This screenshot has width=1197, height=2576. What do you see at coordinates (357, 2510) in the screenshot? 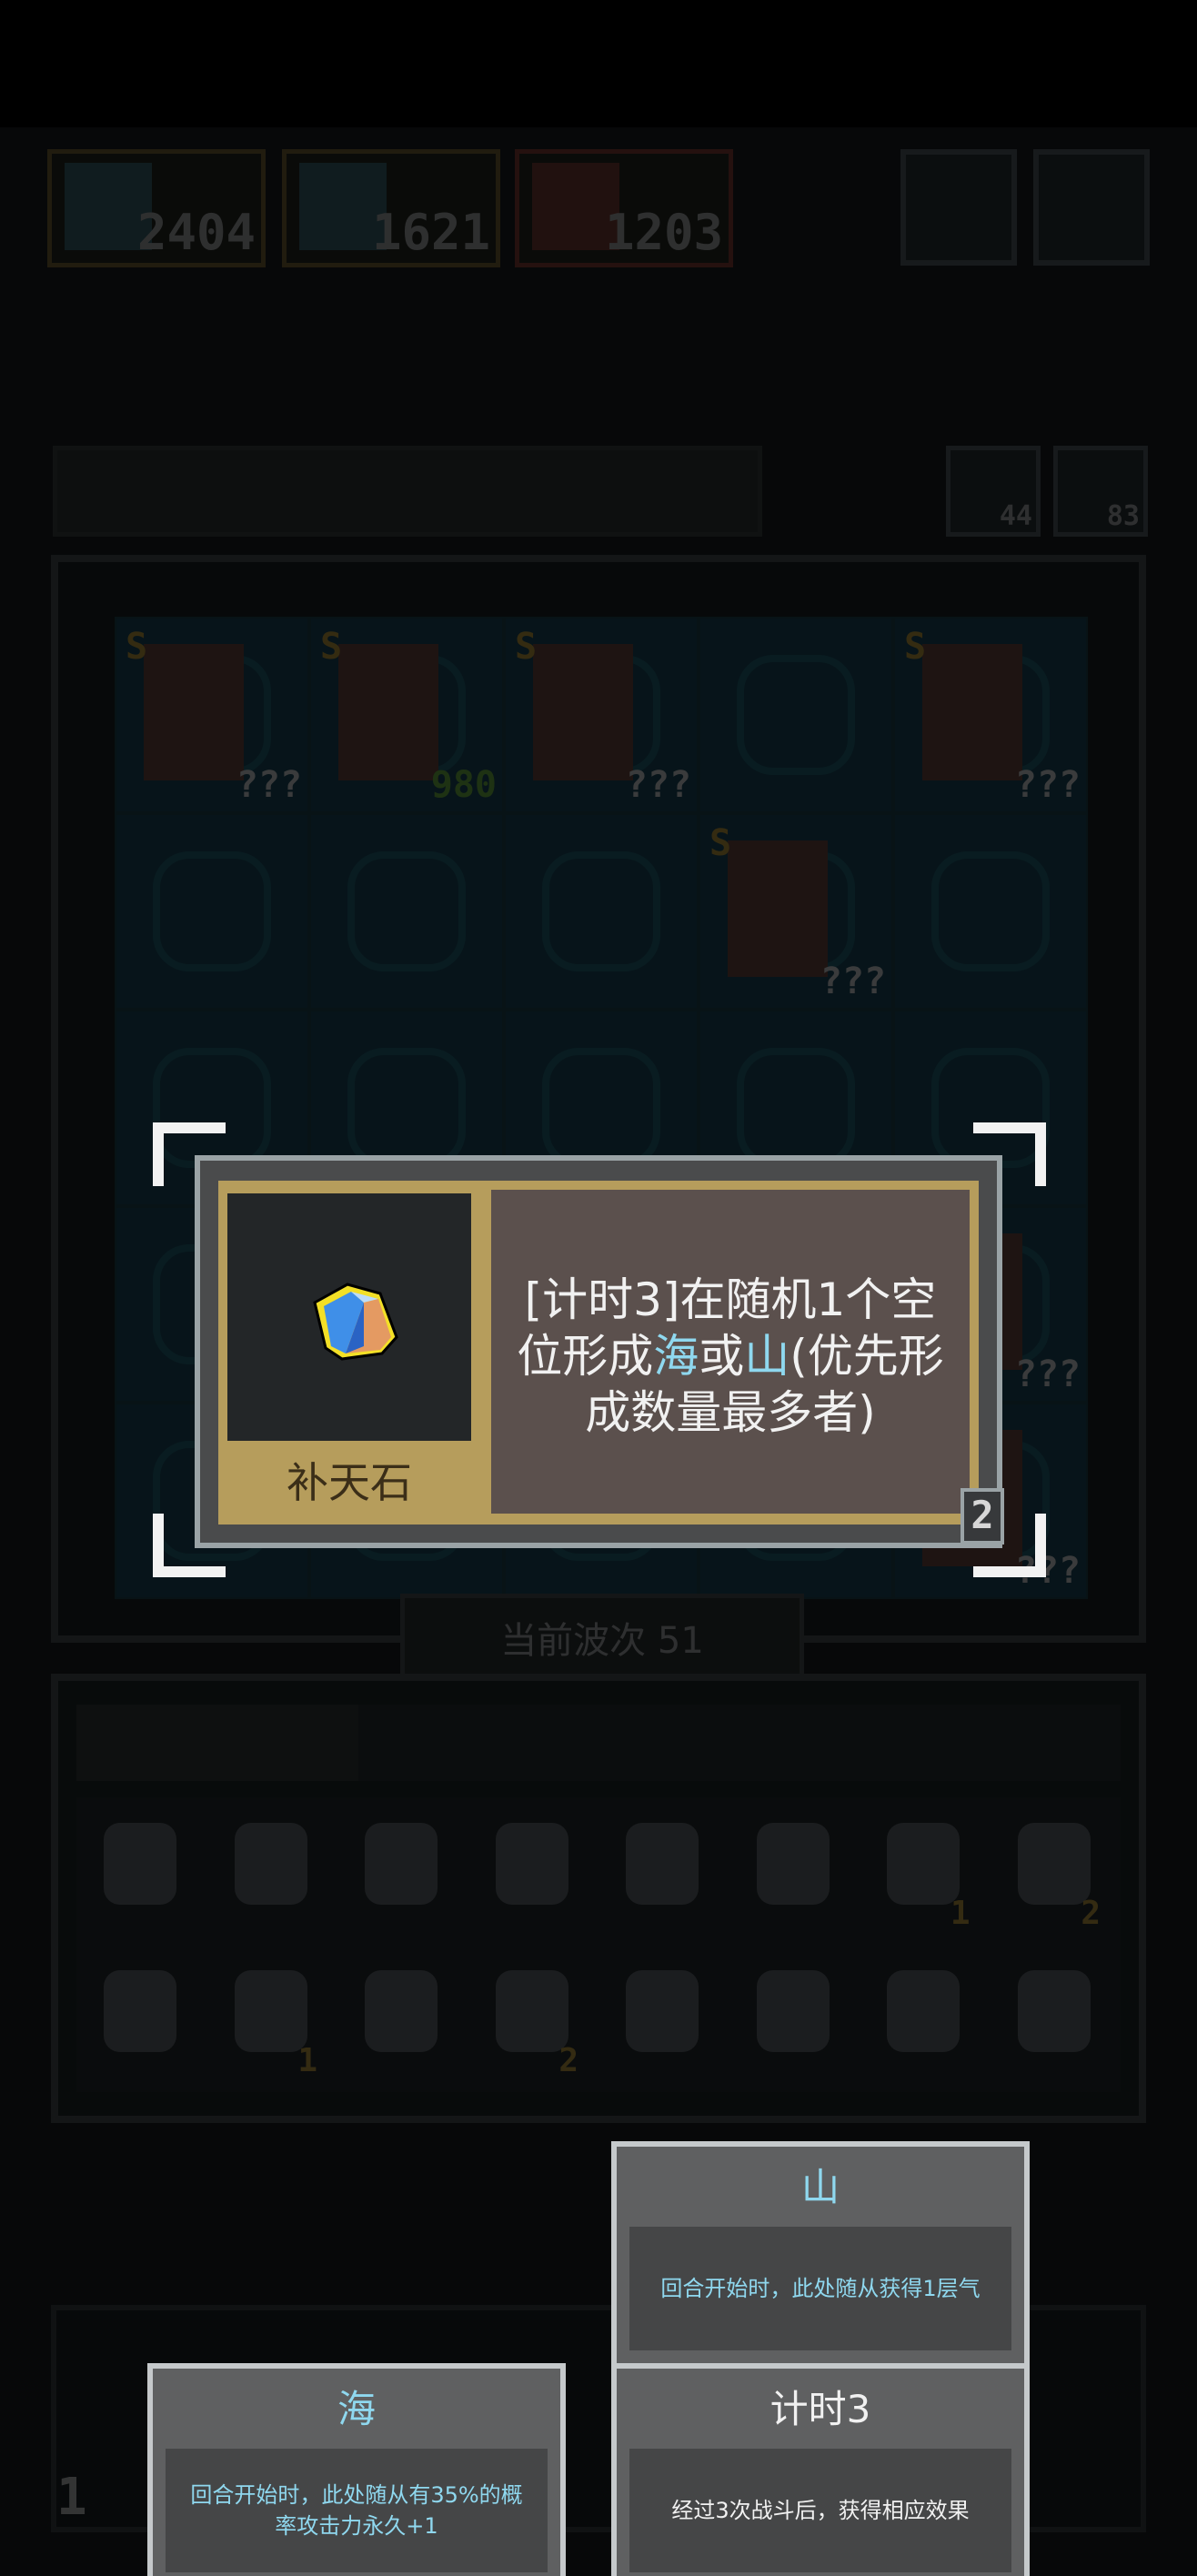
I see `keyword-description: 回合开始时，此处随从有35%的概率攻击力永久+1` at bounding box center [357, 2510].